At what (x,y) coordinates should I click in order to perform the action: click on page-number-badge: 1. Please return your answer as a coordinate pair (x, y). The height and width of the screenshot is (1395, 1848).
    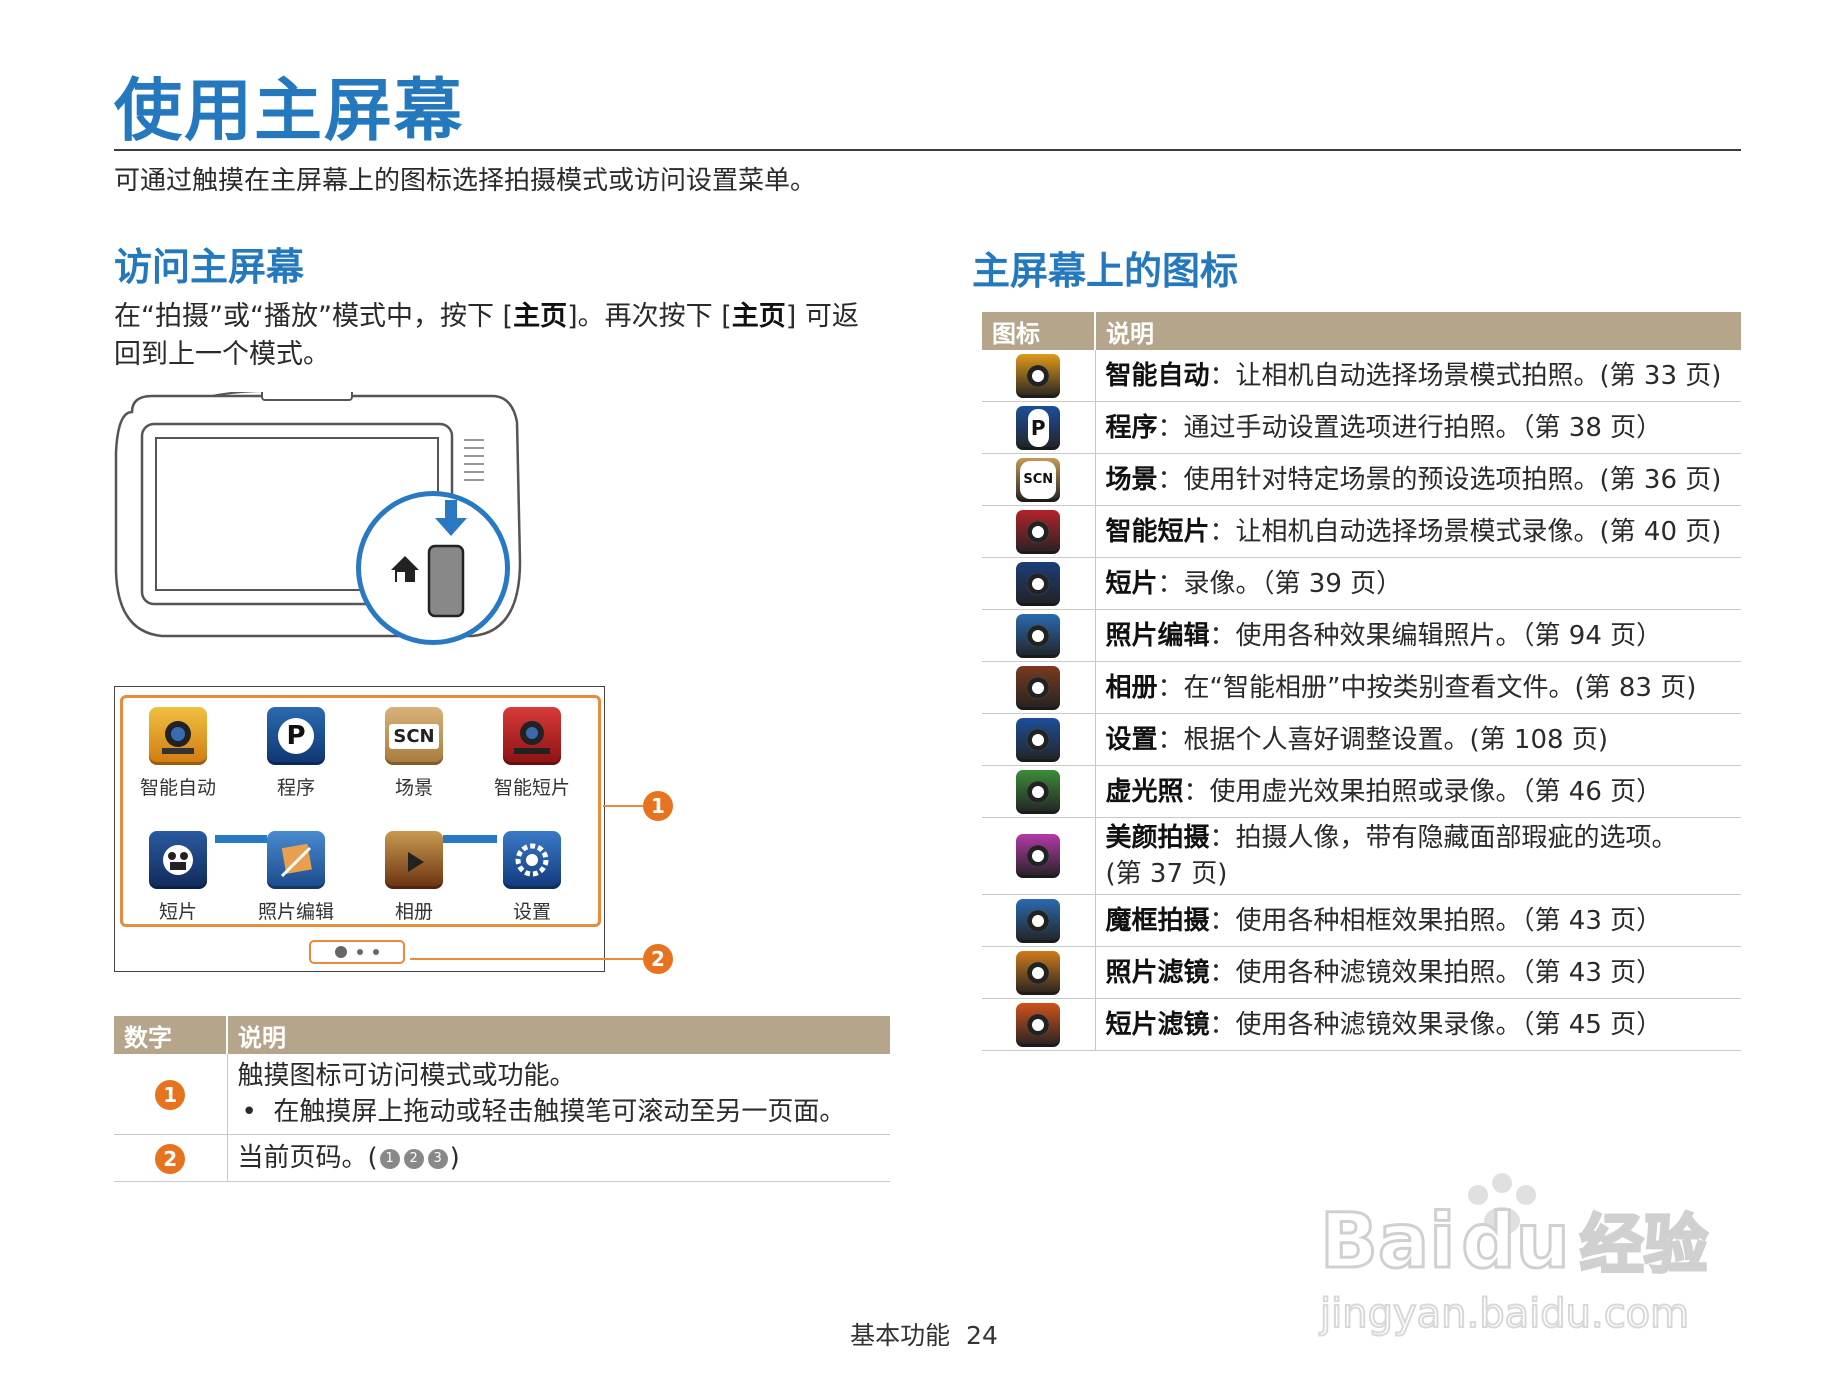
    Looking at the image, I should click on (389, 1158).